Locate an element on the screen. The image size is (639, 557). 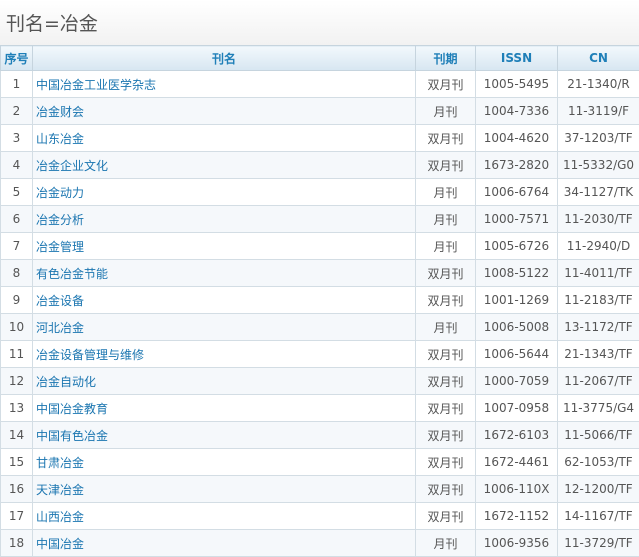
journal-name-link: 冶金设备 is located at coordinates (224, 300).